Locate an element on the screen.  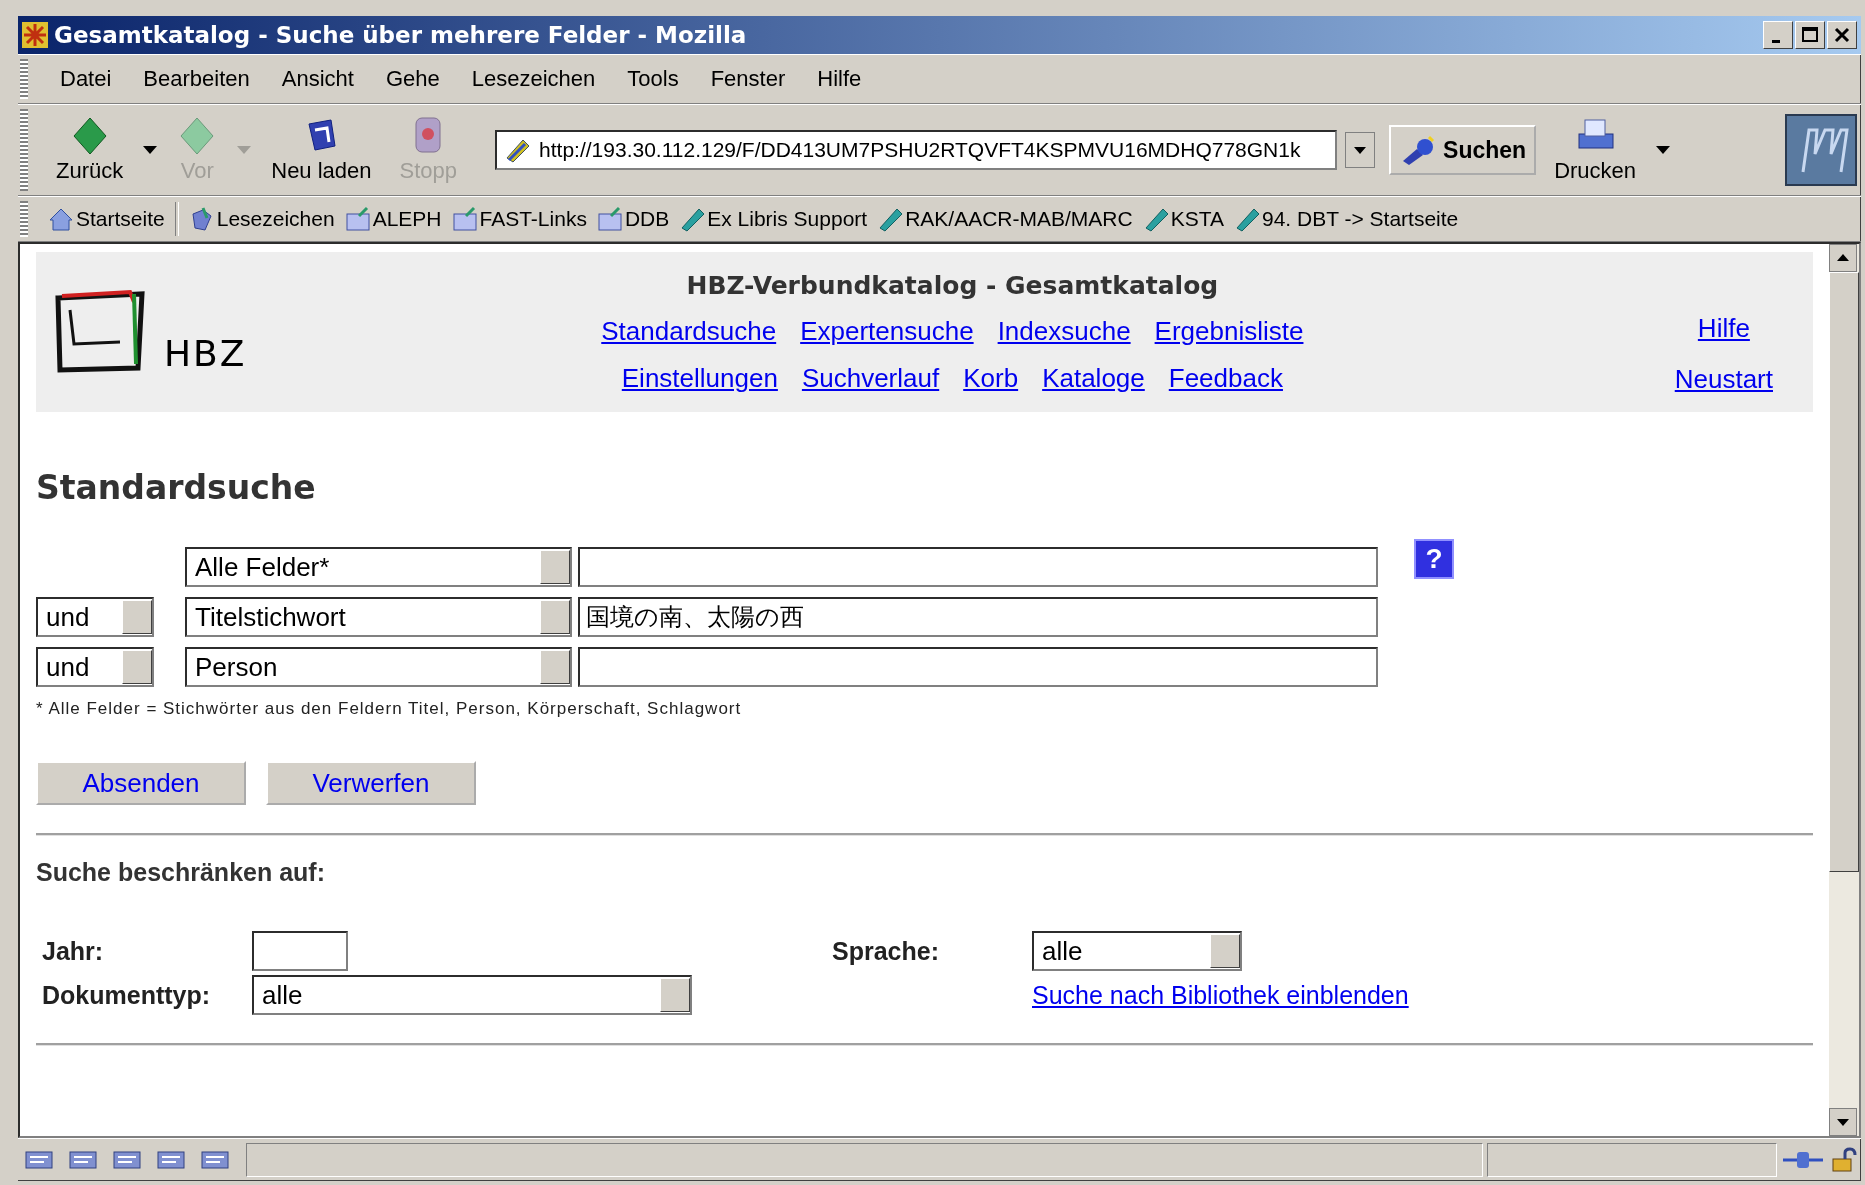
menu-item: Bearbeiten is located at coordinates (196, 79).